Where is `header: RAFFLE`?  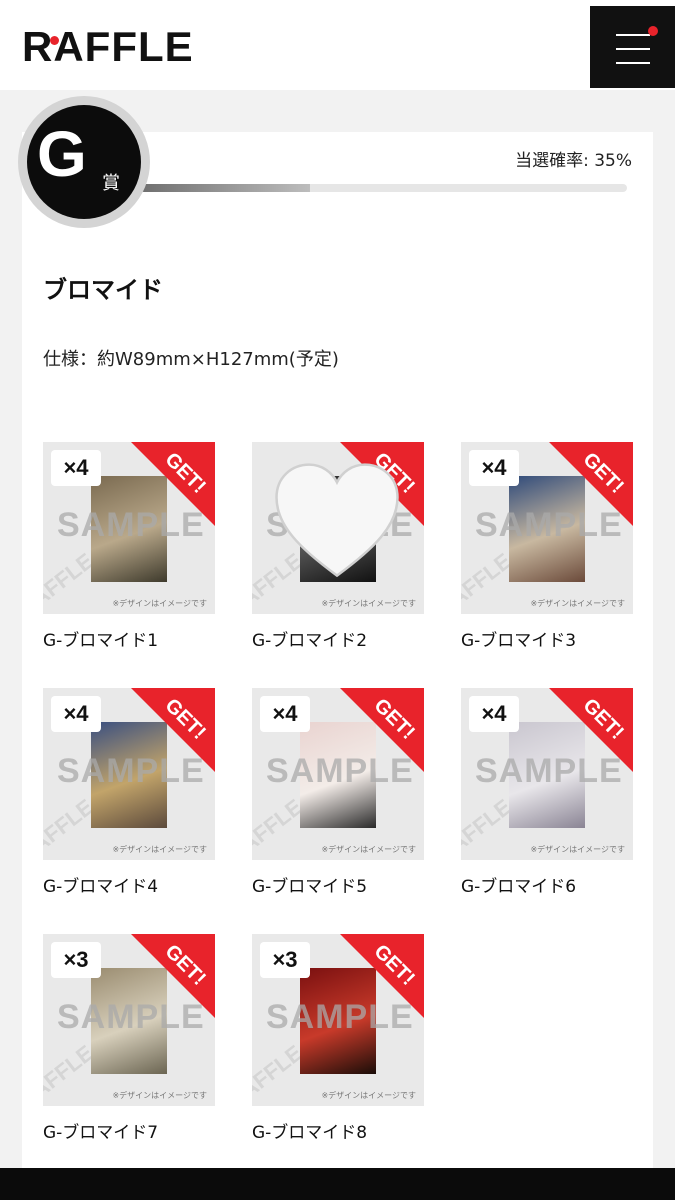 header: RAFFLE is located at coordinates (337, 45).